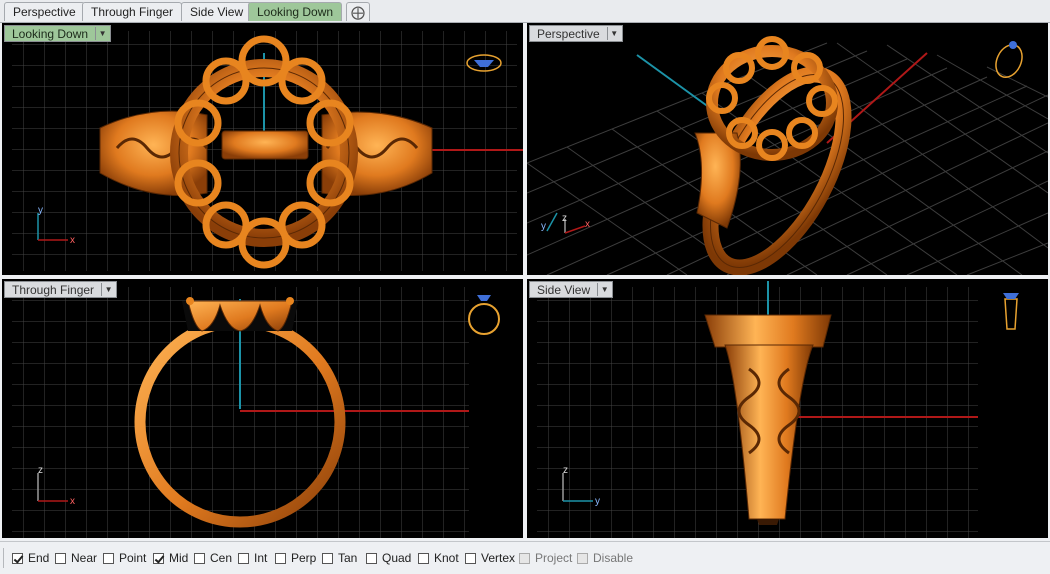 The image size is (1050, 574). I want to click on tab-looking-down: Looking Down, so click(295, 11).